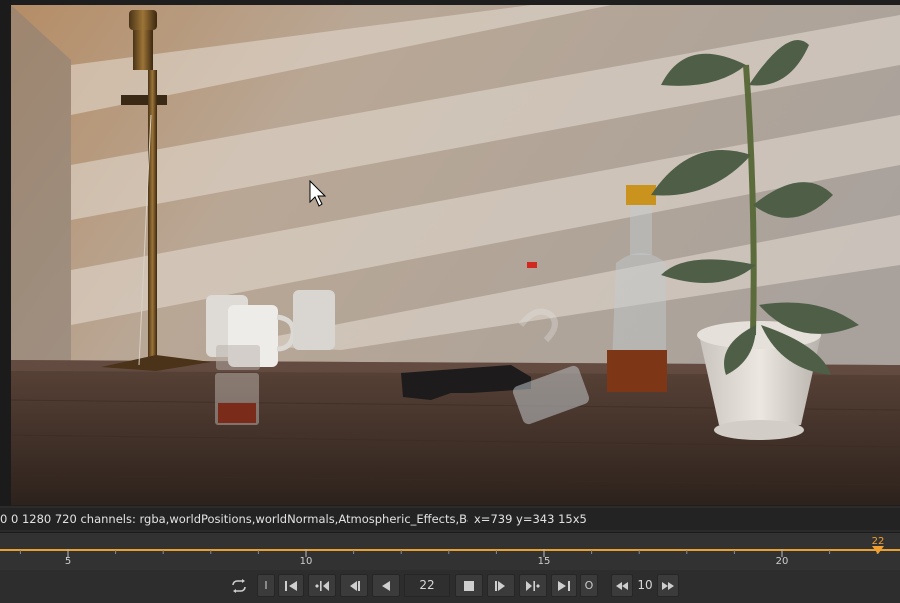 The height and width of the screenshot is (603, 900). Describe the element at coordinates (266, 585) in the screenshot. I see `in-point-button: I` at that location.